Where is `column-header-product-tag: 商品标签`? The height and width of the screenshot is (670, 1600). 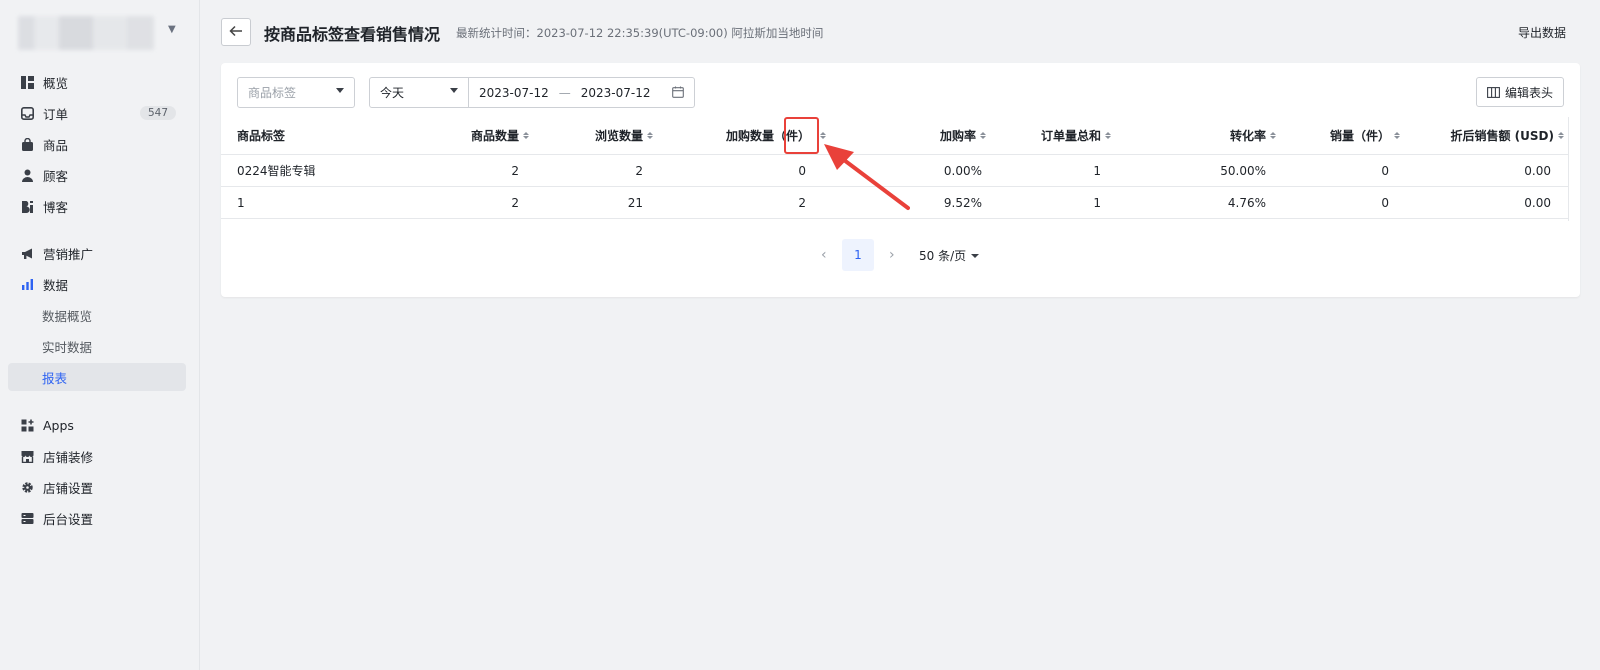 column-header-product-tag: 商品标签 is located at coordinates (312, 135).